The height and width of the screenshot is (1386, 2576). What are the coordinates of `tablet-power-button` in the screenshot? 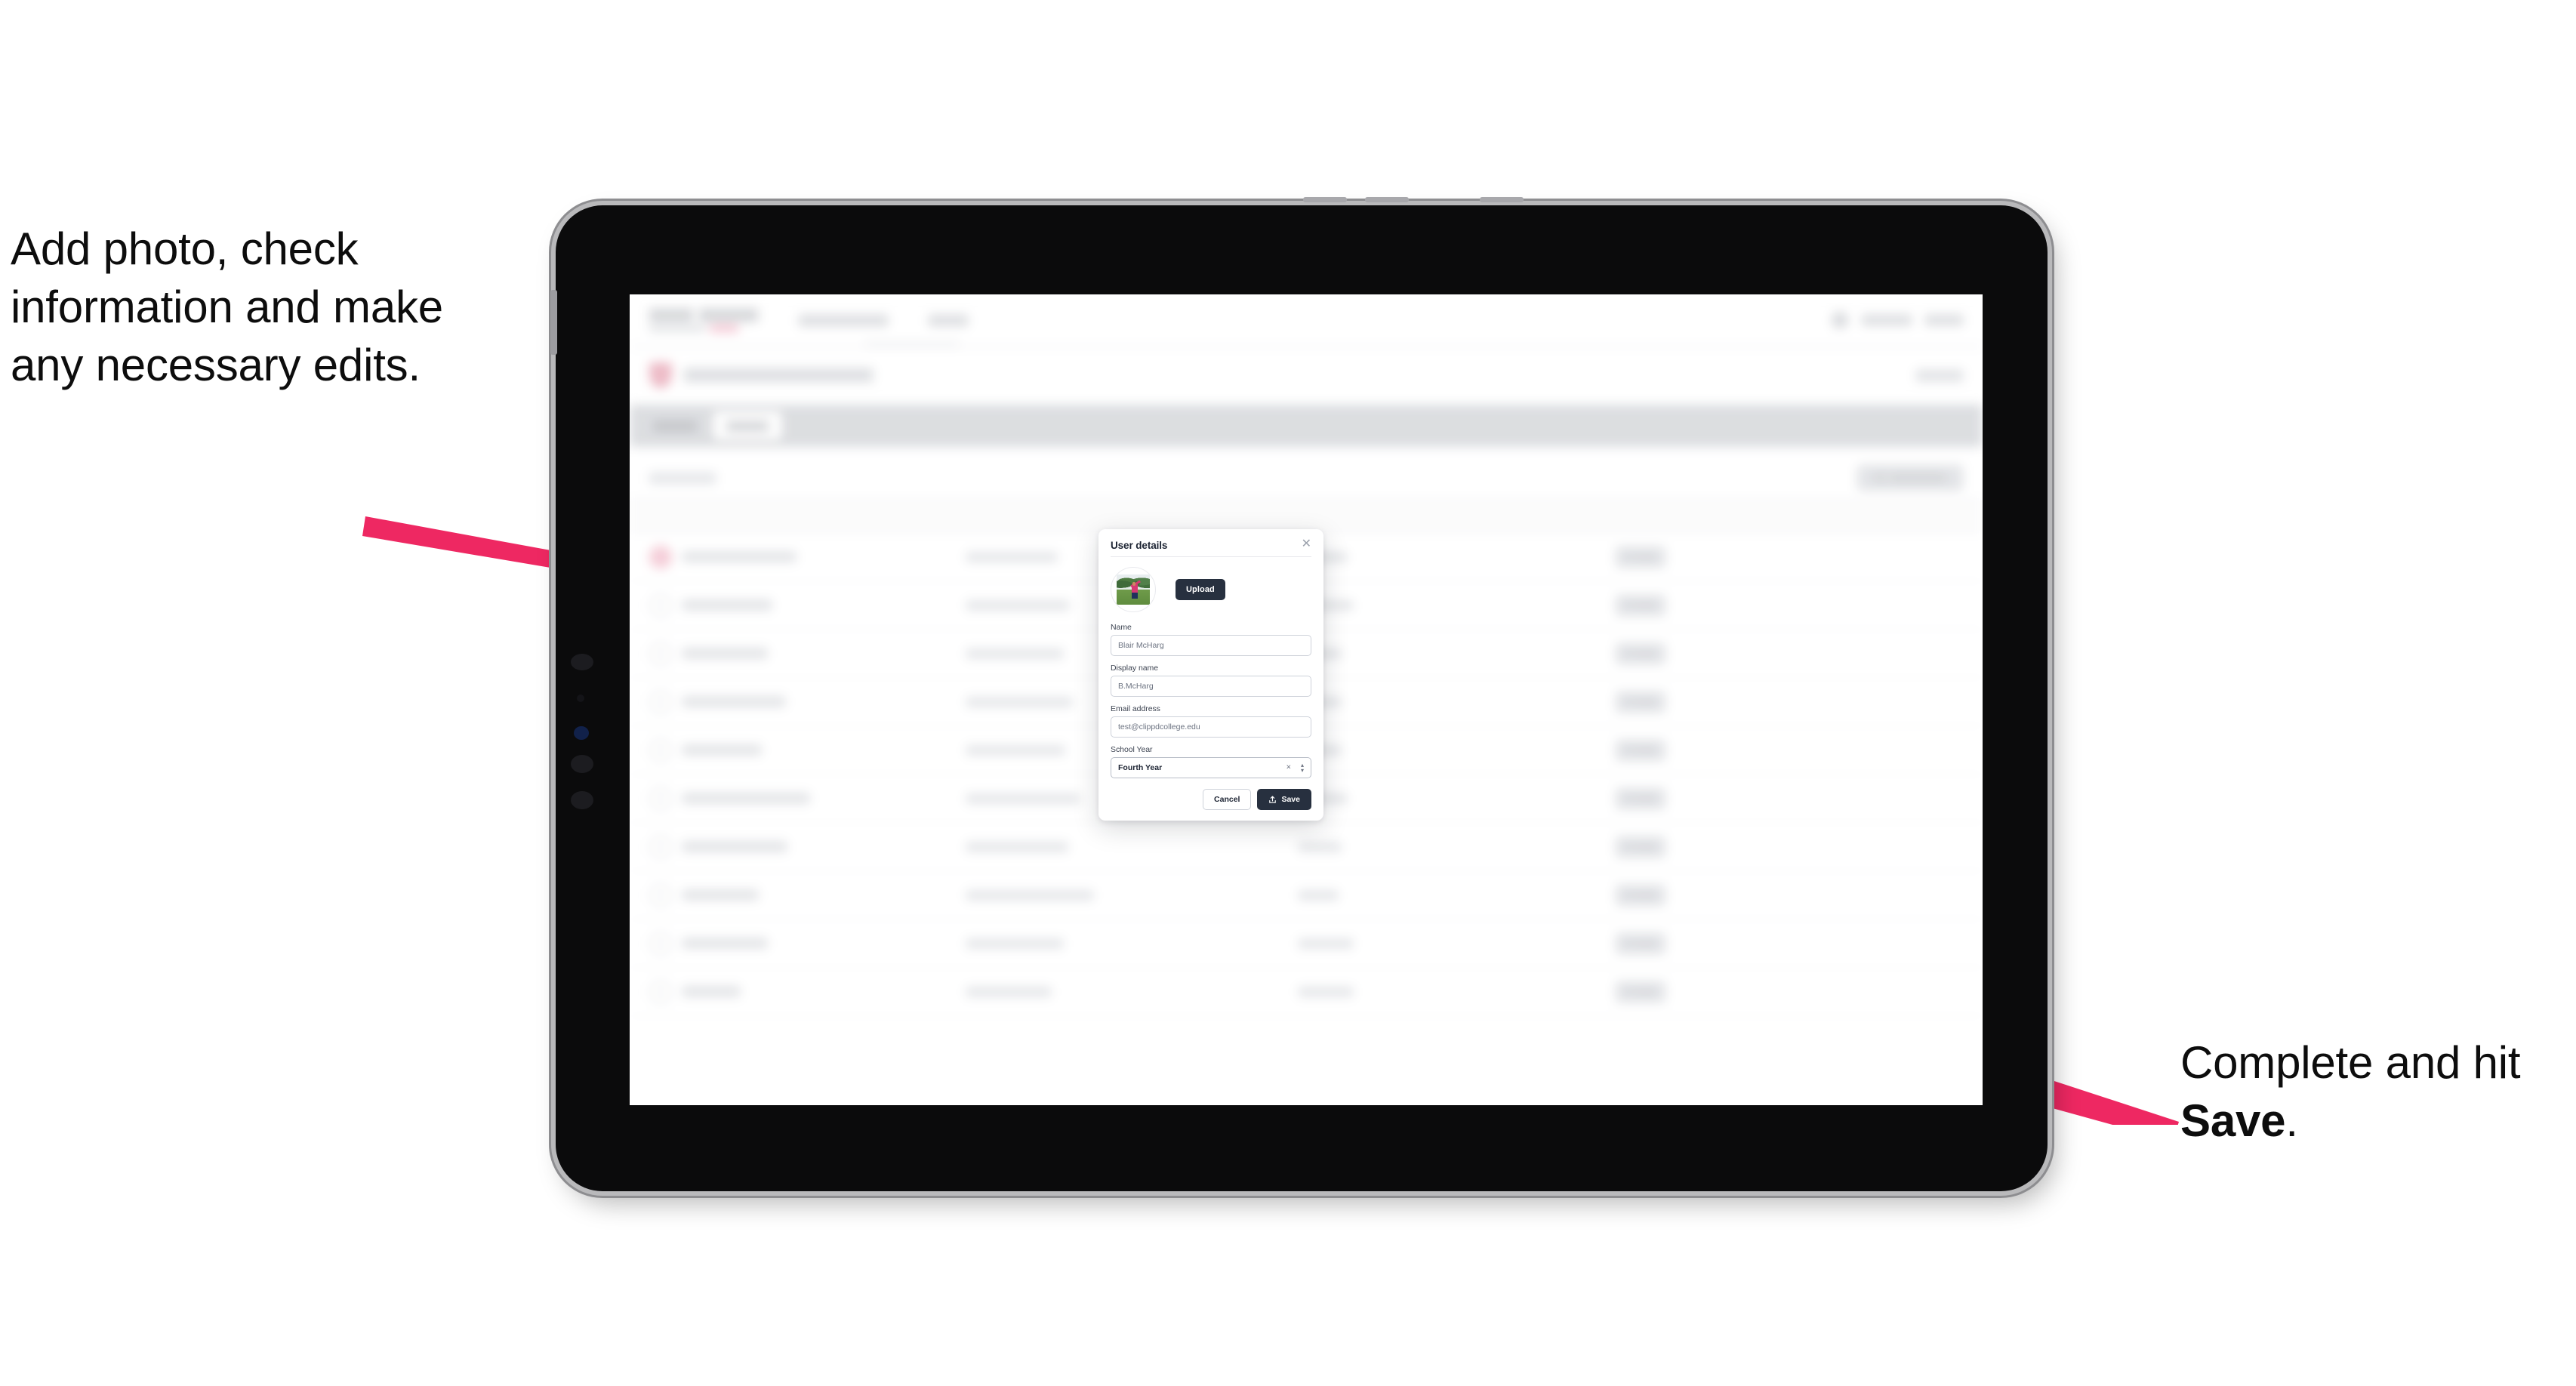 It's located at (553, 322).